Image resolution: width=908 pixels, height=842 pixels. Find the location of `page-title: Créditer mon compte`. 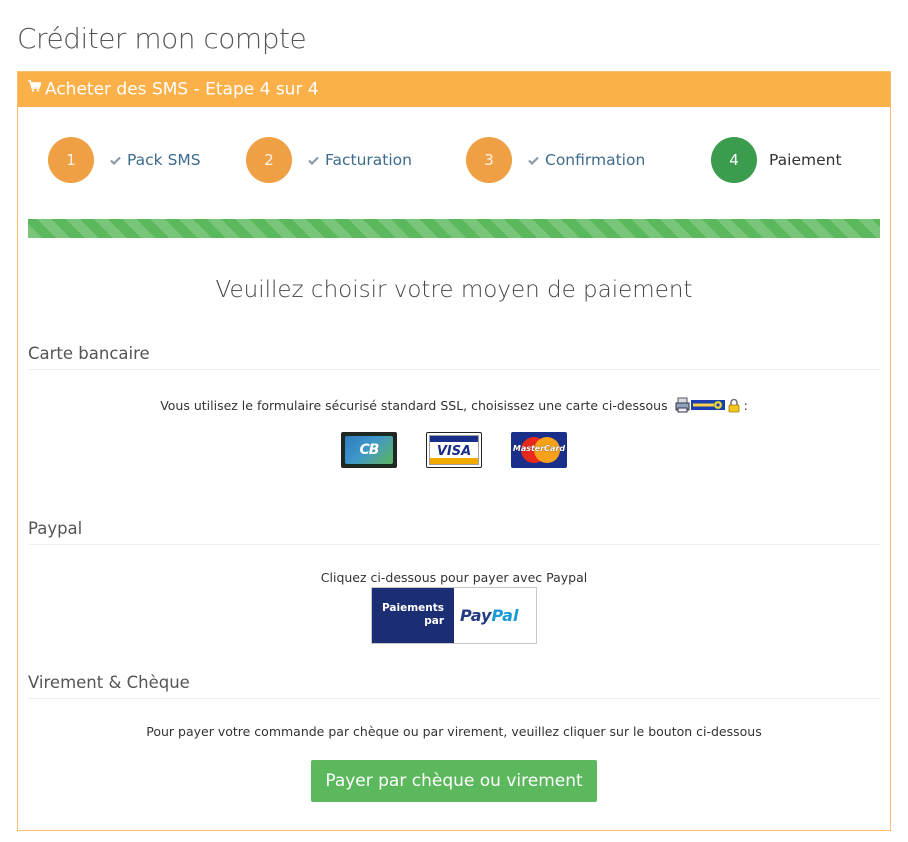

page-title: Créditer mon compte is located at coordinates (162, 38).